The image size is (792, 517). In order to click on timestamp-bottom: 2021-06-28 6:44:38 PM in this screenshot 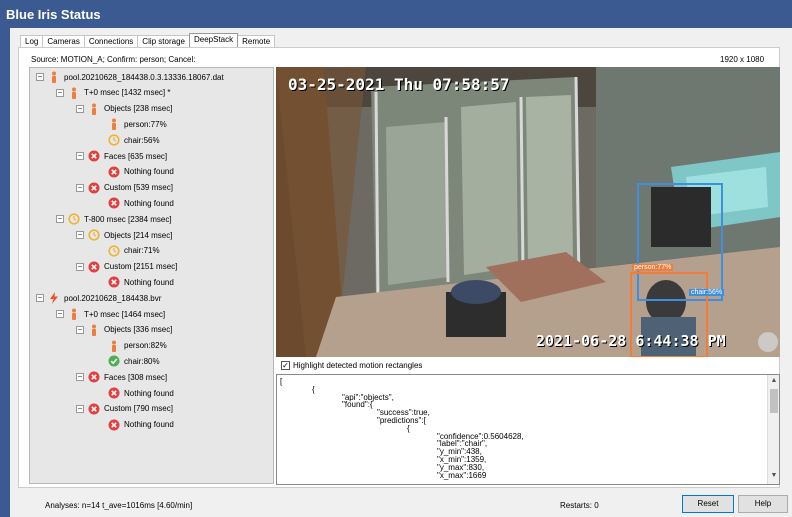, I will do `click(631, 341)`.